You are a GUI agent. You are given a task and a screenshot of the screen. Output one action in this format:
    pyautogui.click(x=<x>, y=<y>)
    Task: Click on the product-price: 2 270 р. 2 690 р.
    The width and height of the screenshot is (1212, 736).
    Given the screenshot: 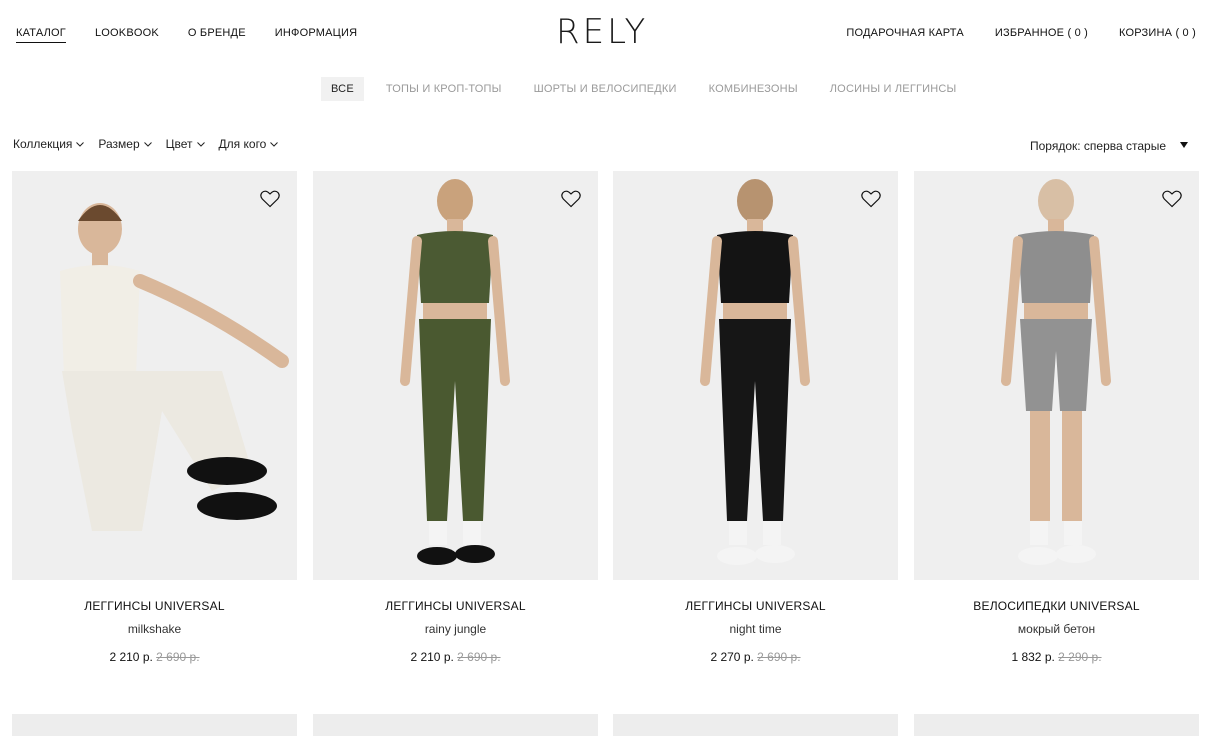 What is the action you would take?
    pyautogui.click(x=755, y=657)
    